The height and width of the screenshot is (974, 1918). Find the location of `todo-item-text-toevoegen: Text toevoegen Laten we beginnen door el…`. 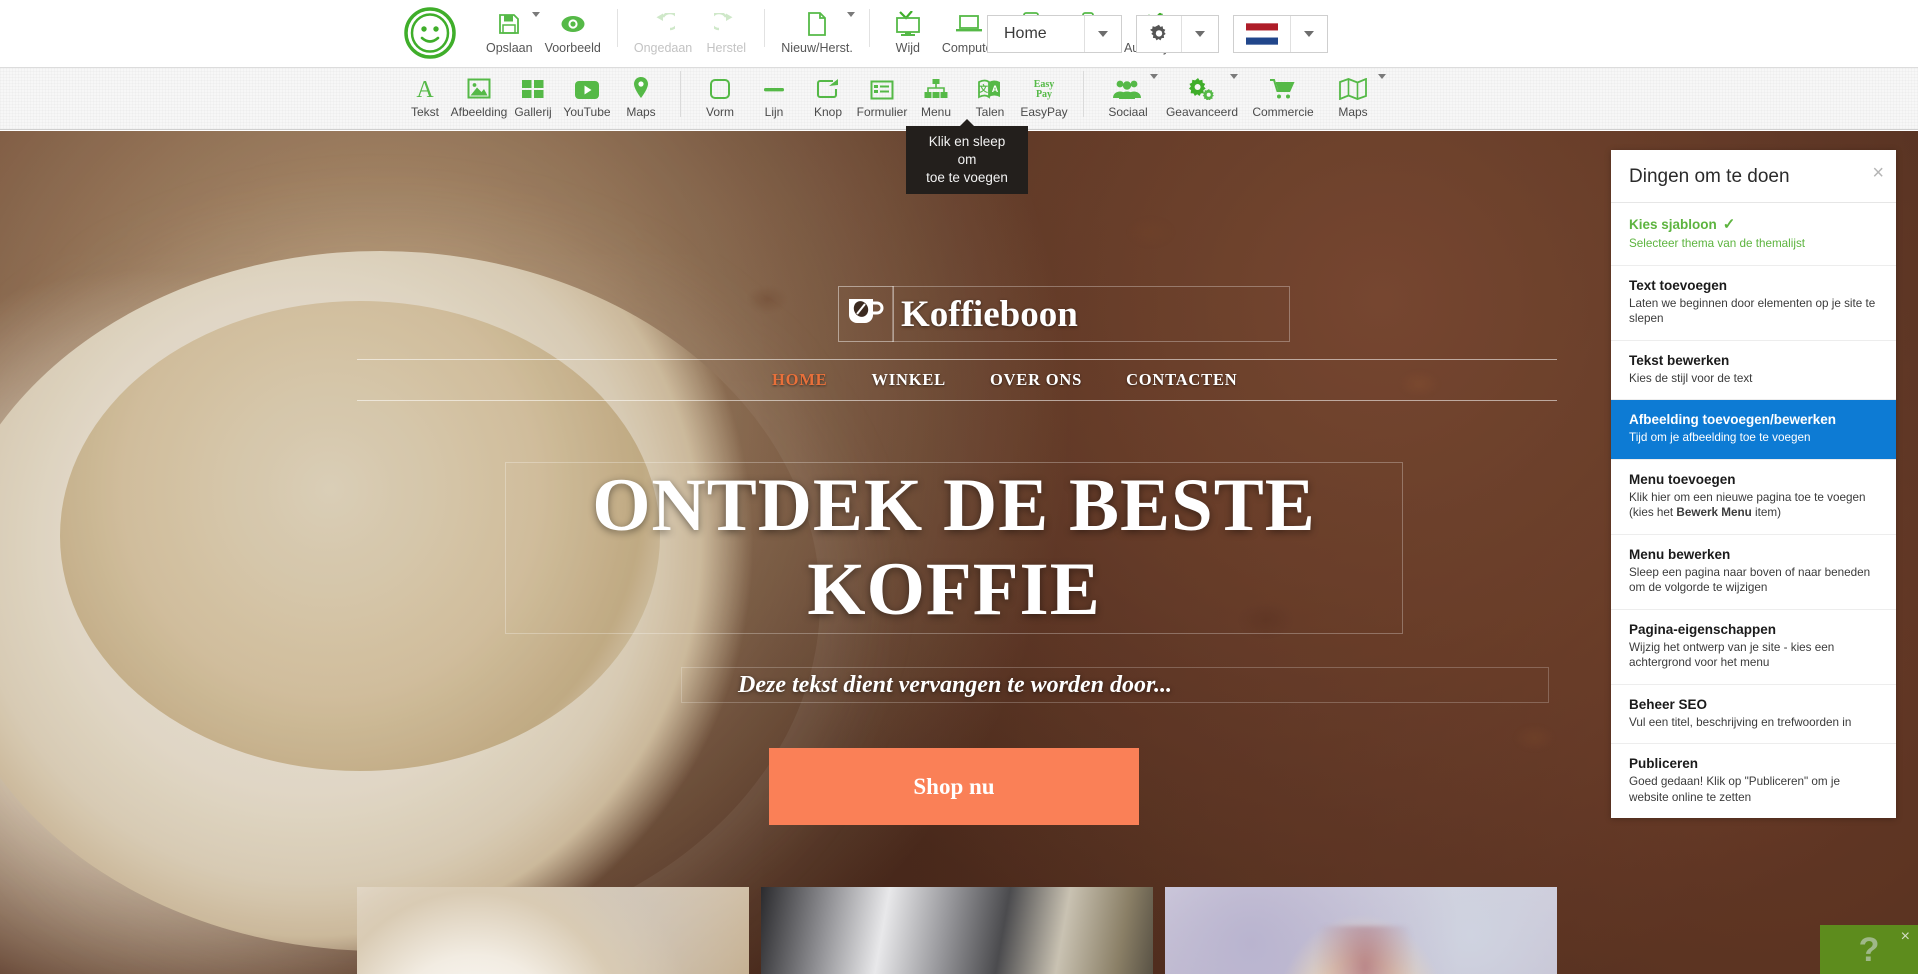

todo-item-text-toevoegen: Text toevoegen Laten we beginnen door el… is located at coordinates (1753, 303).